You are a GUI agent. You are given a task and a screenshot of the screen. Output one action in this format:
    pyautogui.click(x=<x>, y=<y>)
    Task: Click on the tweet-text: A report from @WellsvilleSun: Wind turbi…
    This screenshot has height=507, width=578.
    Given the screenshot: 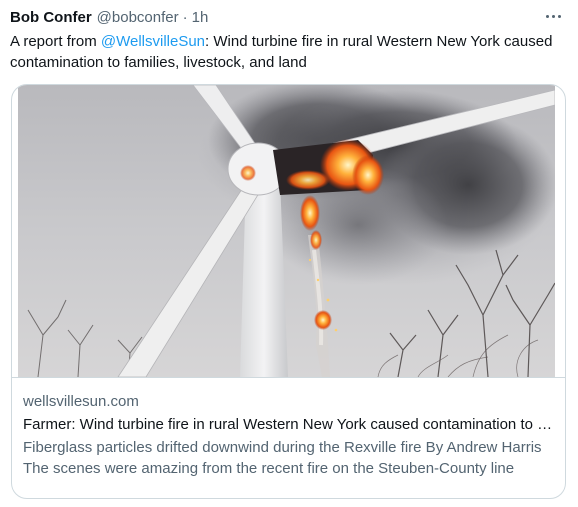 What is the action you would take?
    pyautogui.click(x=287, y=52)
    